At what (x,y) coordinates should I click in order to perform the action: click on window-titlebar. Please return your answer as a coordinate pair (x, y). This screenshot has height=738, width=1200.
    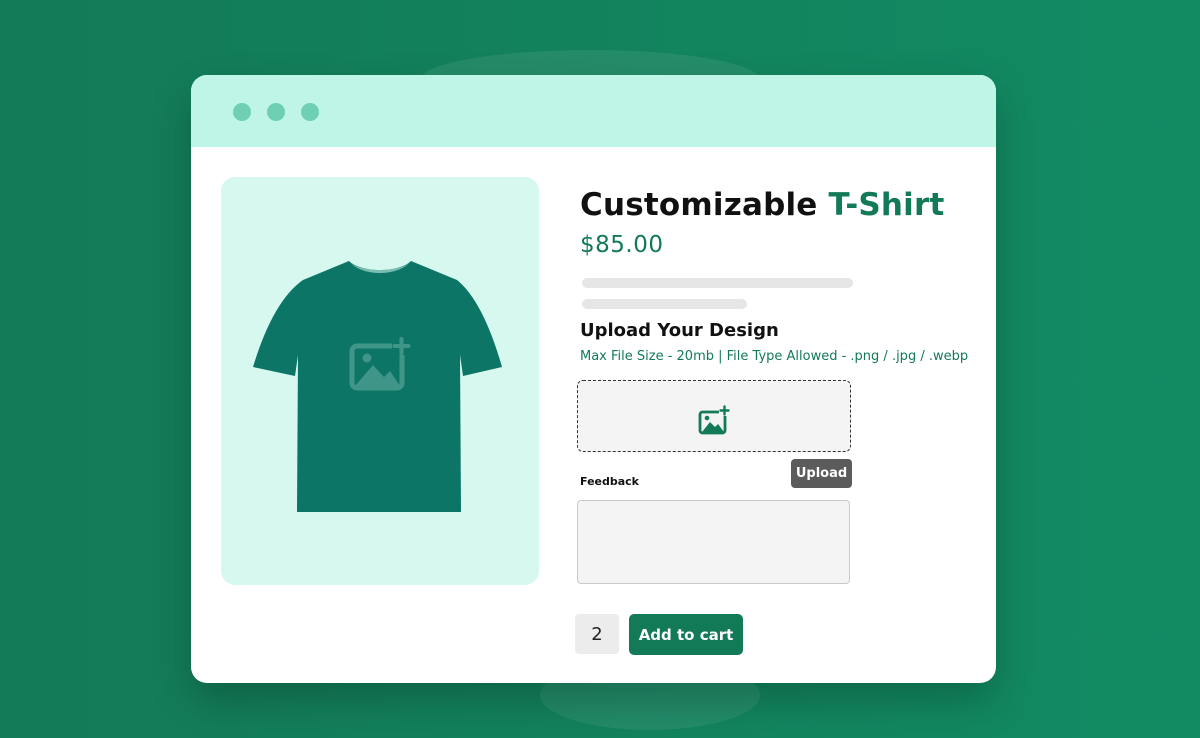
    Looking at the image, I should click on (593, 111).